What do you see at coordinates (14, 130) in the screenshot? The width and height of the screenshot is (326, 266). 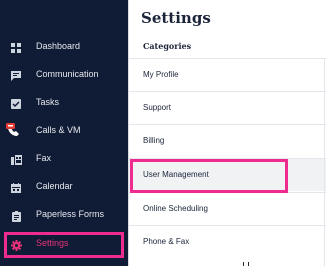 I see `phone-icon` at bounding box center [14, 130].